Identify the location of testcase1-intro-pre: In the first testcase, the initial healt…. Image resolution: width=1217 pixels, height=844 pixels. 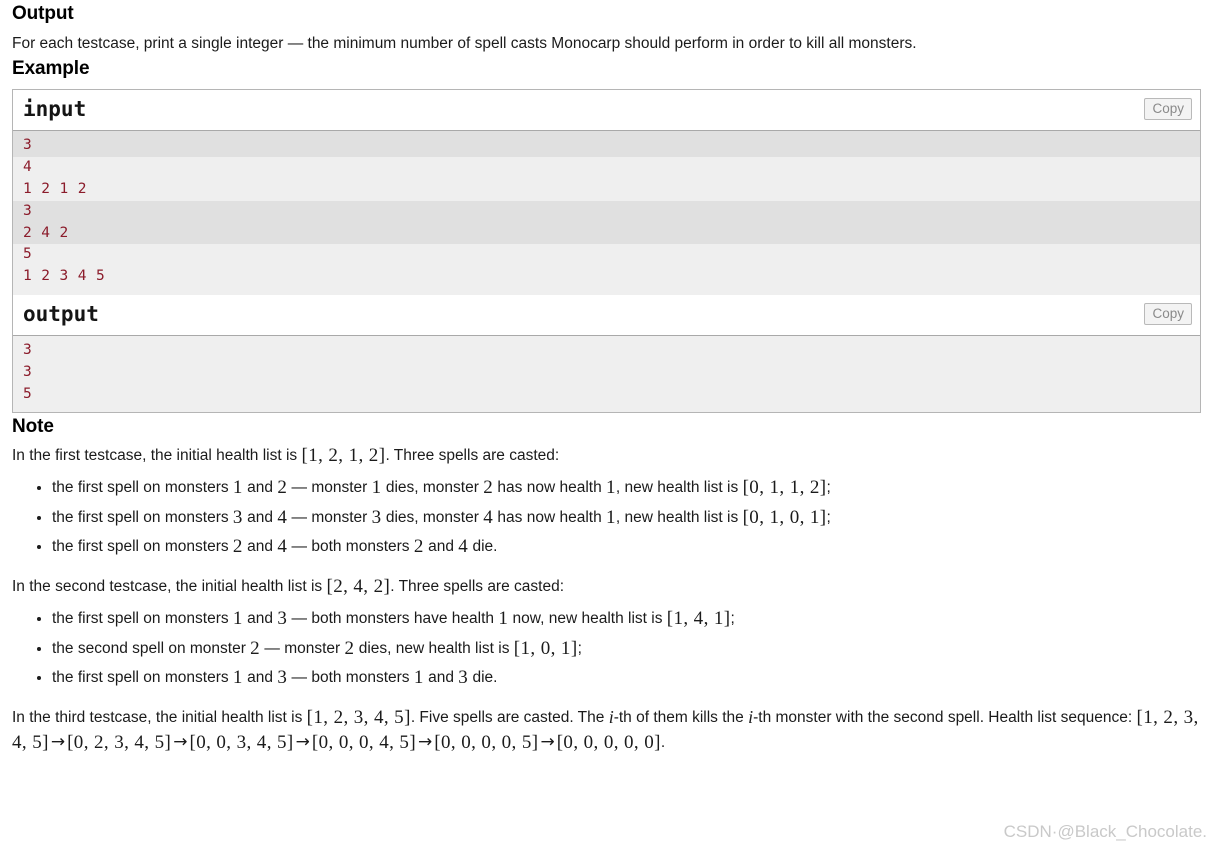
(157, 455).